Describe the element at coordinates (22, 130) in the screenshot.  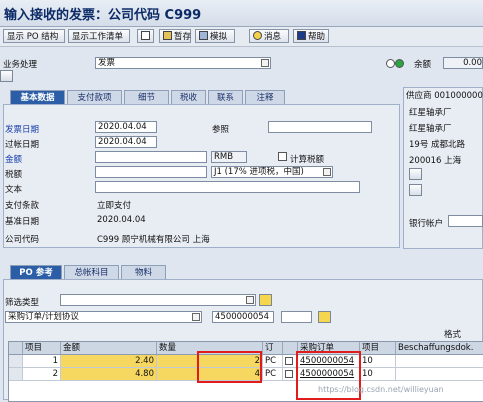
I see `invoice-date-label: 发票日期` at that location.